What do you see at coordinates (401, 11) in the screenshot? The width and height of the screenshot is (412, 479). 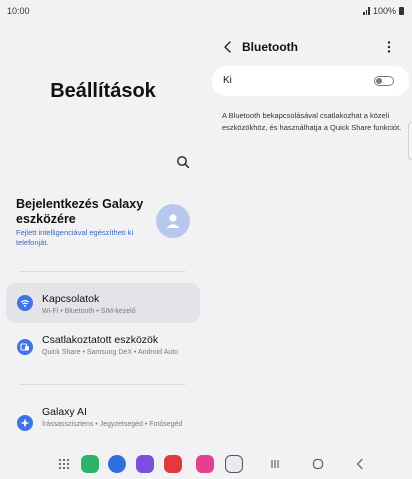 I see `battery-icon` at bounding box center [401, 11].